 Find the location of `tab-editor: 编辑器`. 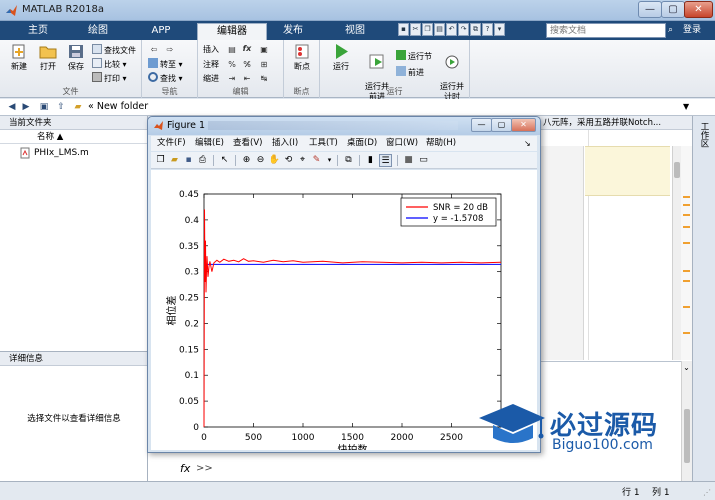

tab-editor: 编辑器 is located at coordinates (232, 31).